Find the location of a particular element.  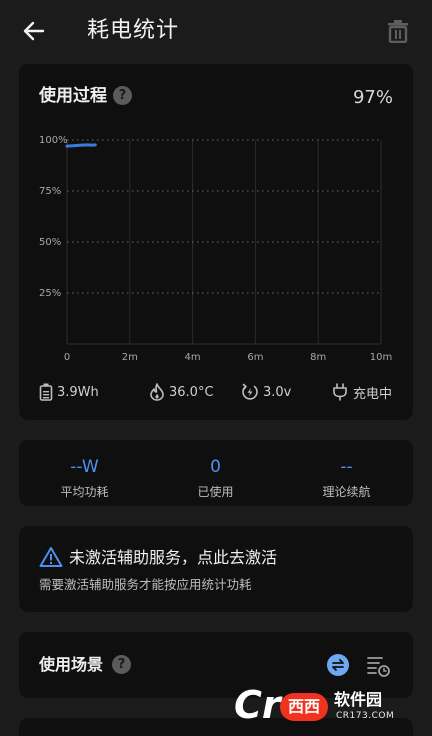

voltage-stat: 3.0v is located at coordinates (266, 392).